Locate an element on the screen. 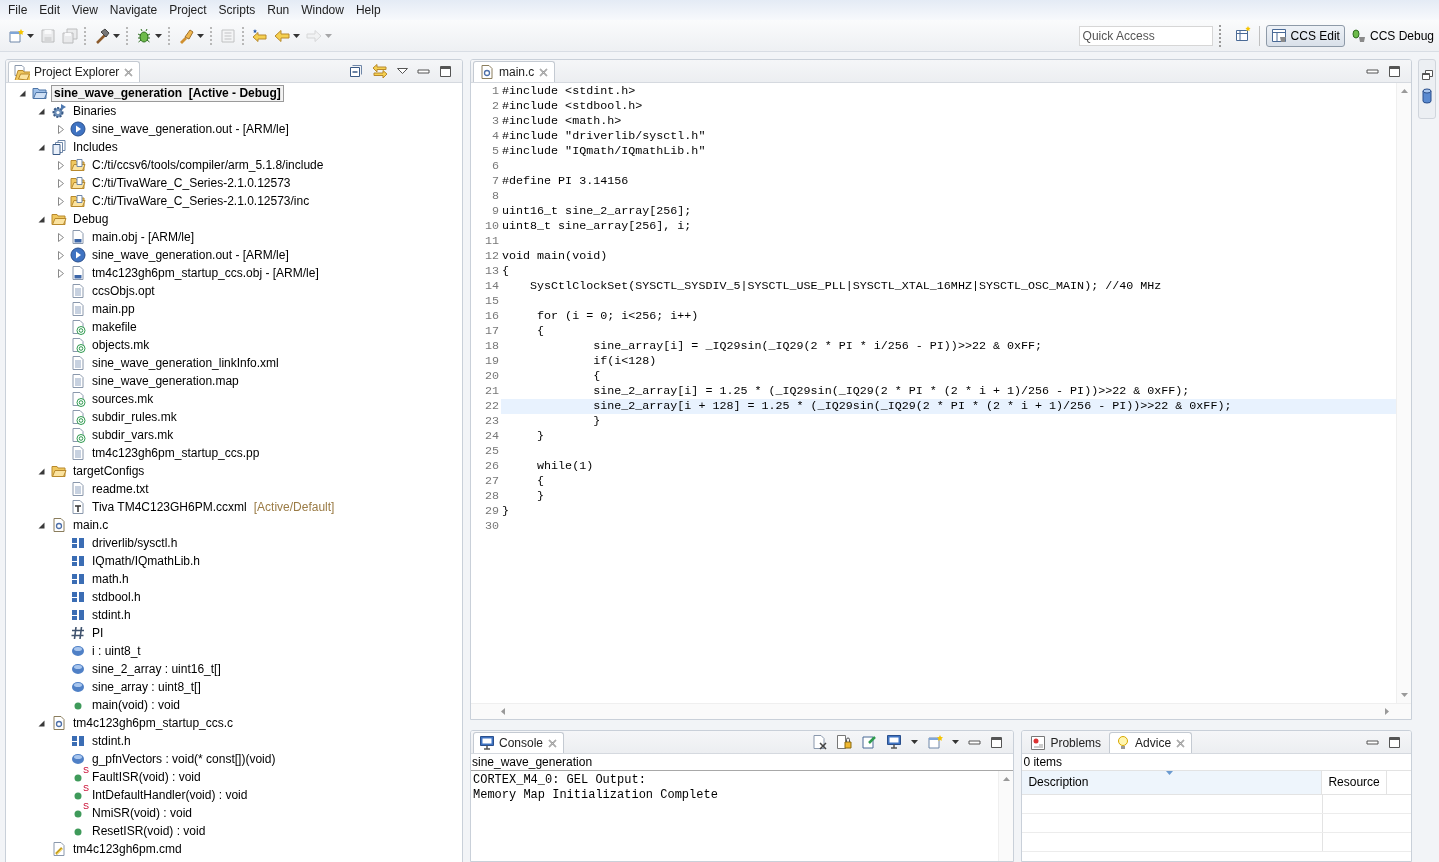  tree-item: i : uint8_t is located at coordinates (116, 651).